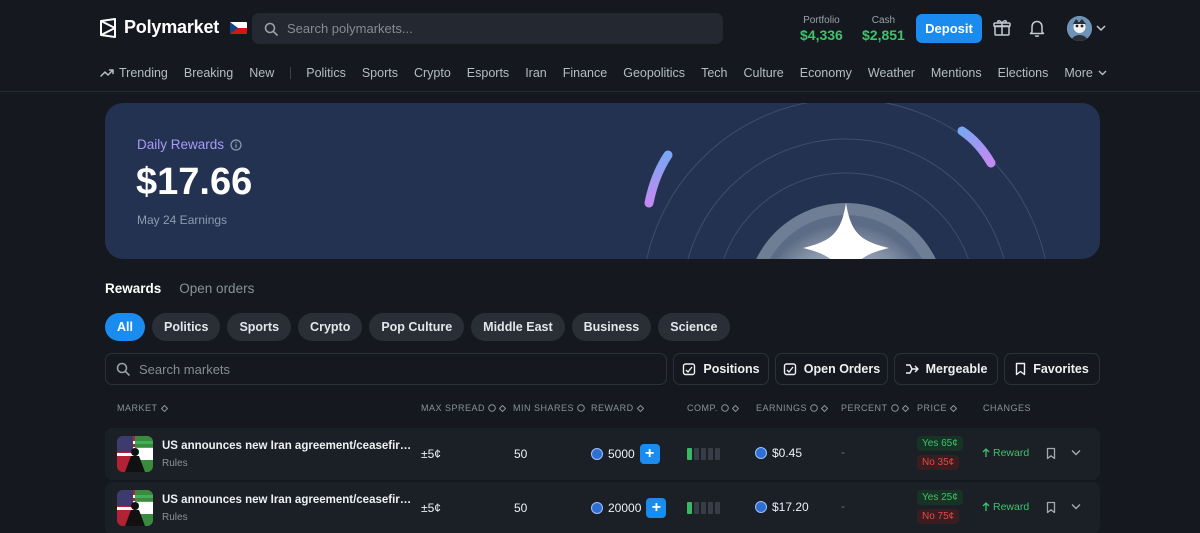  I want to click on positions-button: Positions, so click(721, 369).